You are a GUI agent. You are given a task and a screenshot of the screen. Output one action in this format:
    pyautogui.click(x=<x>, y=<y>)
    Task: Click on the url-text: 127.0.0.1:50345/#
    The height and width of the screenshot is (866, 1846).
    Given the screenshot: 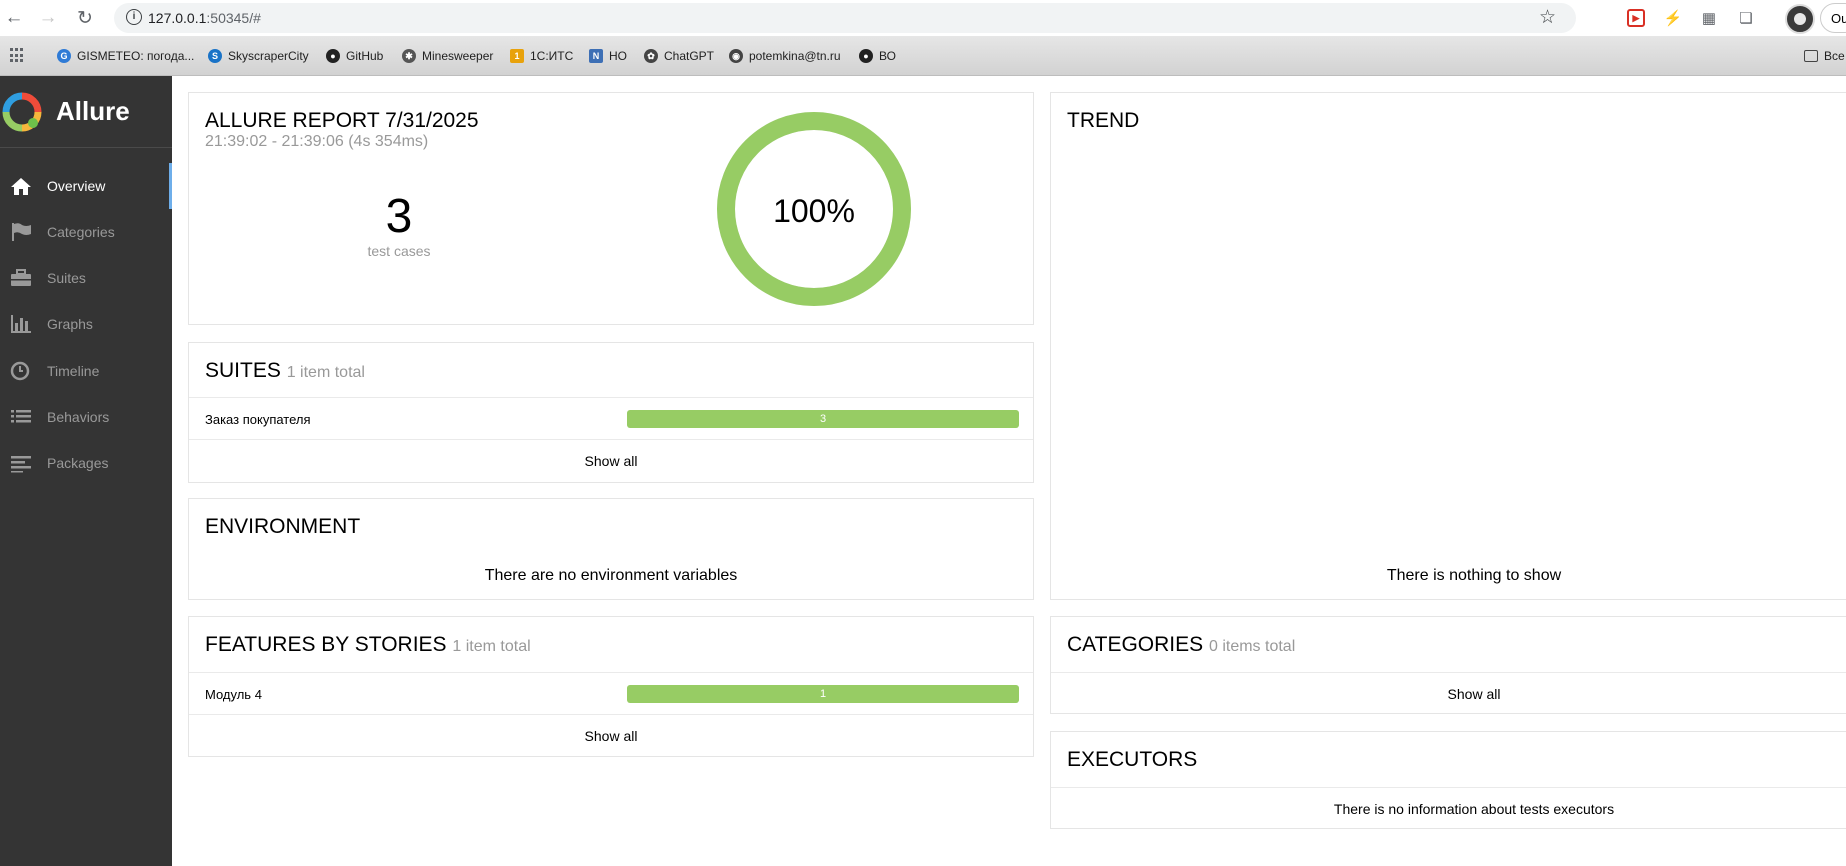 What is the action you would take?
    pyautogui.click(x=204, y=18)
    